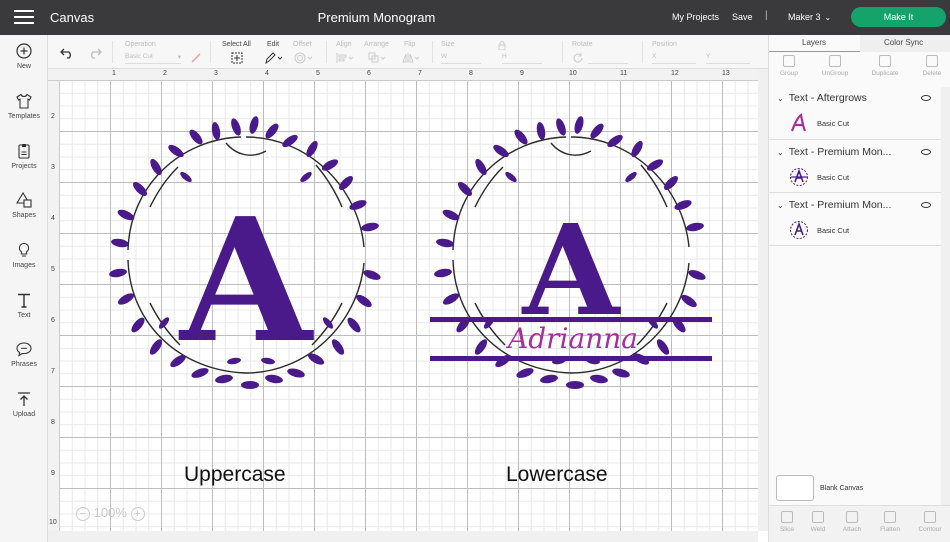  I want to click on sidebar-item-text: Text, so click(24, 305).